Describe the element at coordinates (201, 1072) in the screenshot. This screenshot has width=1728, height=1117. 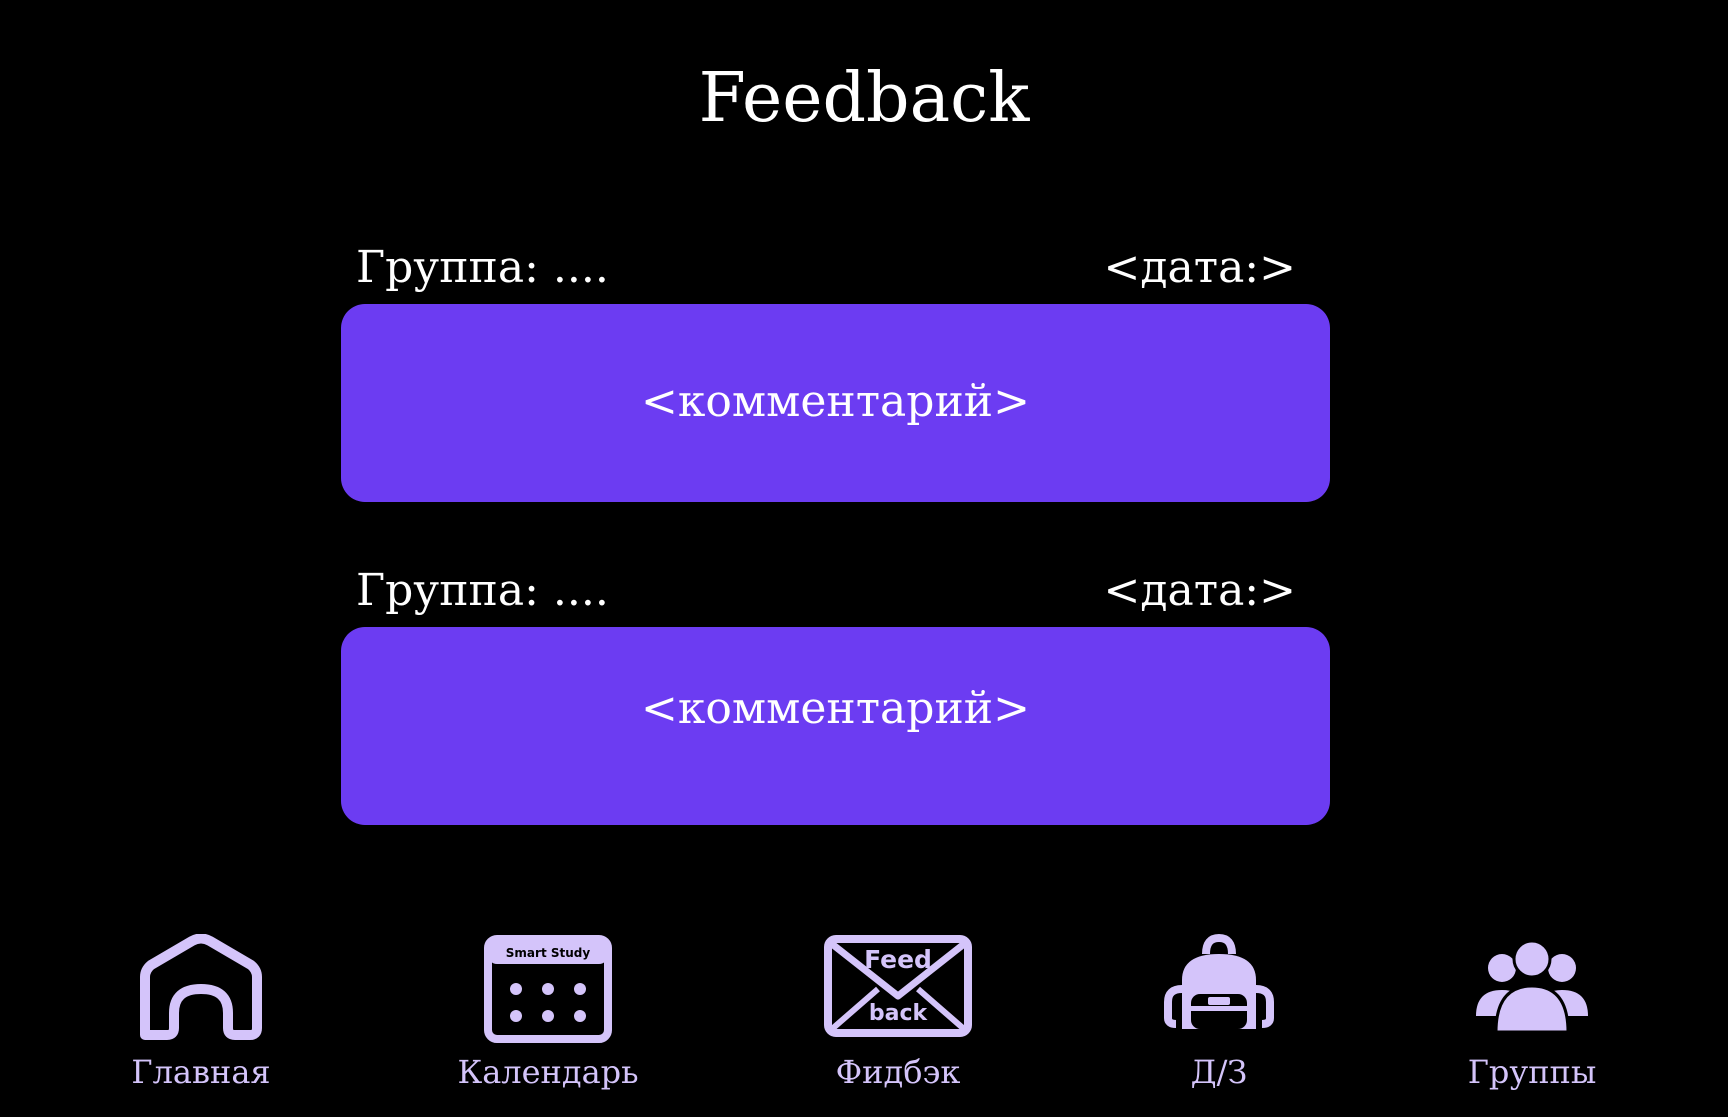
I see `nav-label-home: Главная` at that location.